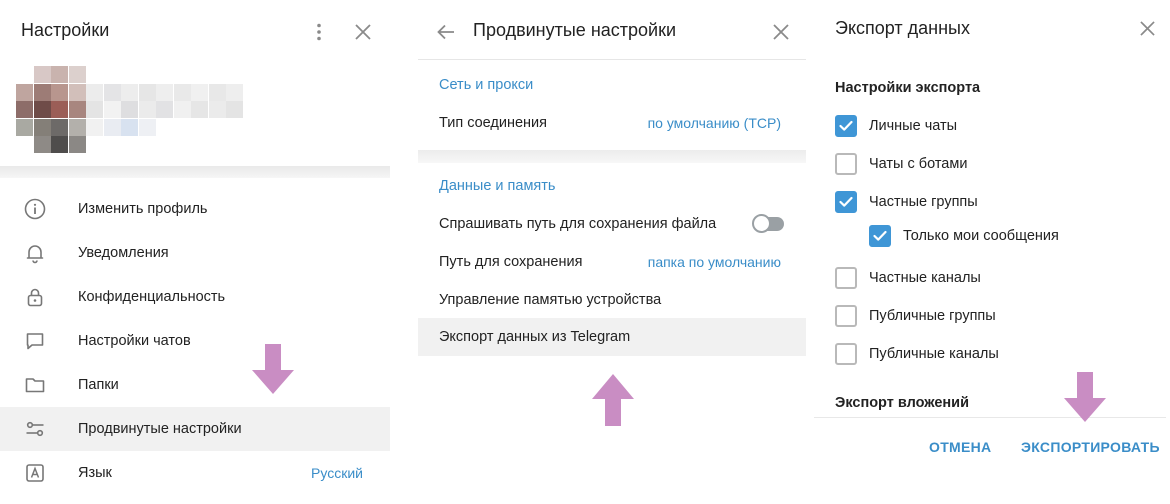  What do you see at coordinates (195, 385) in the screenshot?
I see `menu-item-folder: Папки` at bounding box center [195, 385].